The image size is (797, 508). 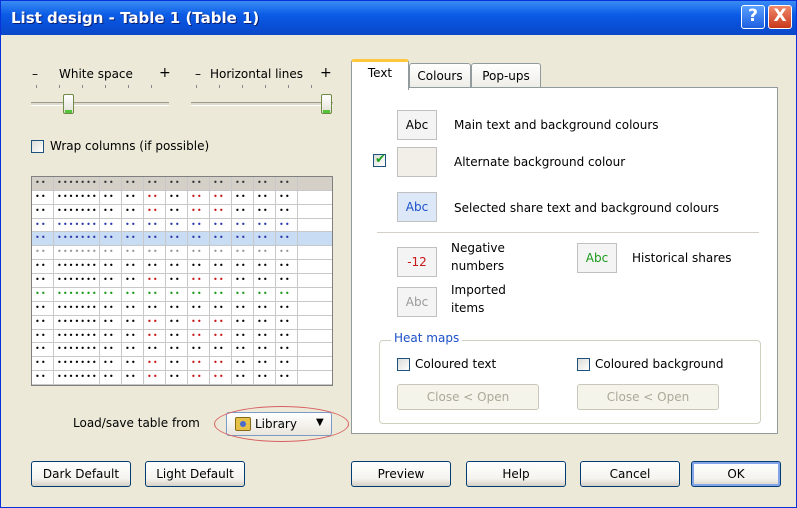 I want to click on coloured-text-checkbox, so click(x=403, y=364).